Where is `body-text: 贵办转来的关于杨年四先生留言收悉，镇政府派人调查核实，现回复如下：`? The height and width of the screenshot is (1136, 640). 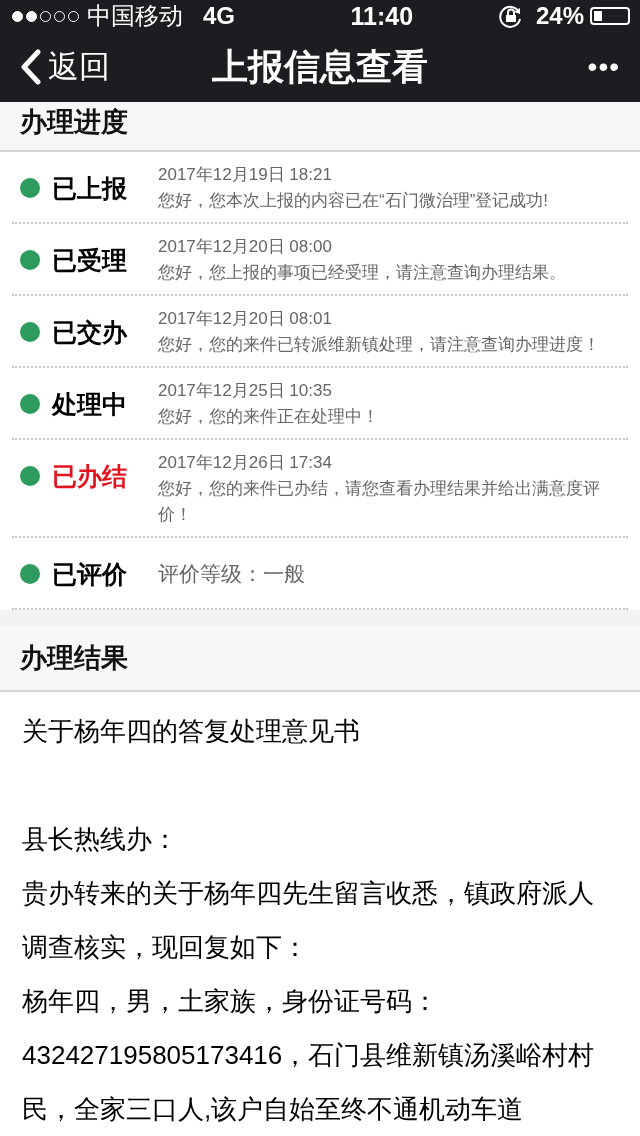
body-text: 贵办转来的关于杨年四先生留言收悉，镇政府派人调查核实，现回复如下： is located at coordinates (308, 920).